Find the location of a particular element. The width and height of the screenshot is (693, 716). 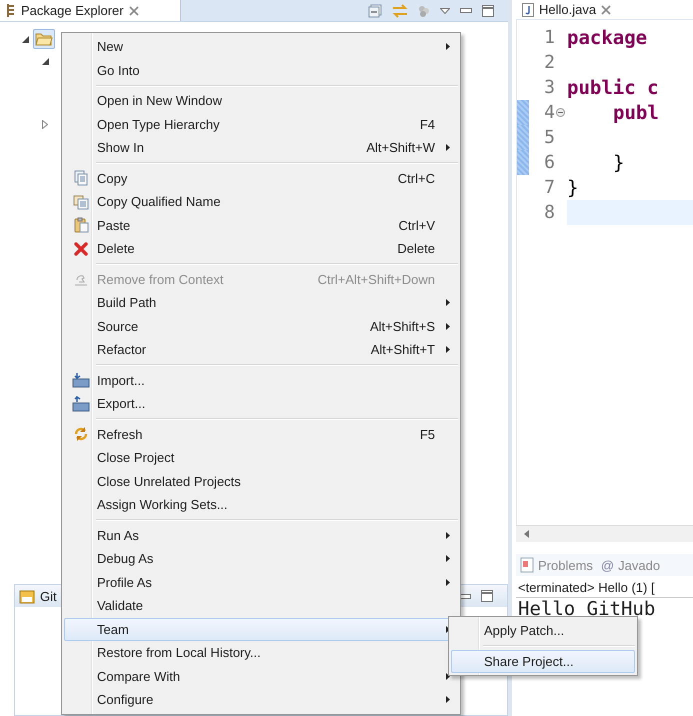

java-file-icon is located at coordinates (528, 9).